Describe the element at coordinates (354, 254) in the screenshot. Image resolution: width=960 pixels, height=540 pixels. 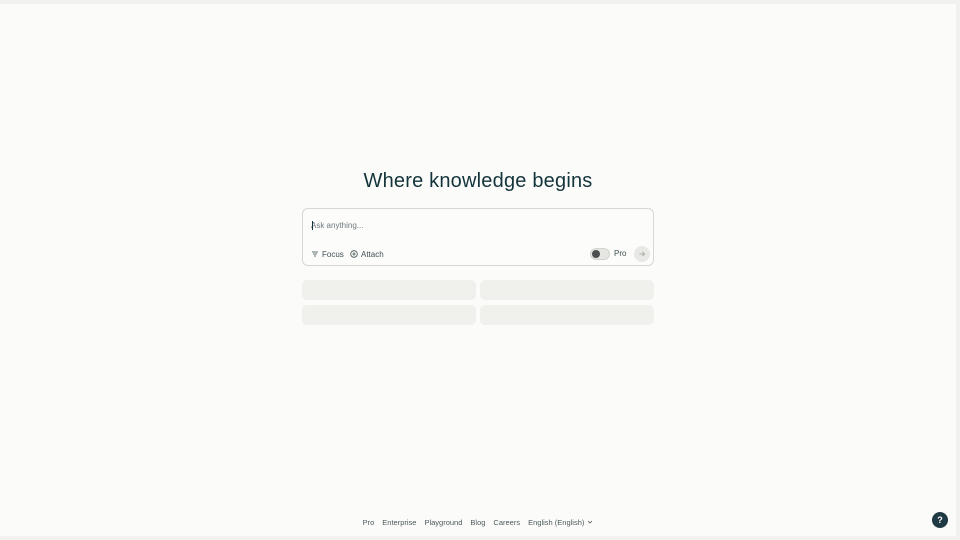
I see `plus-circle-icon` at that location.